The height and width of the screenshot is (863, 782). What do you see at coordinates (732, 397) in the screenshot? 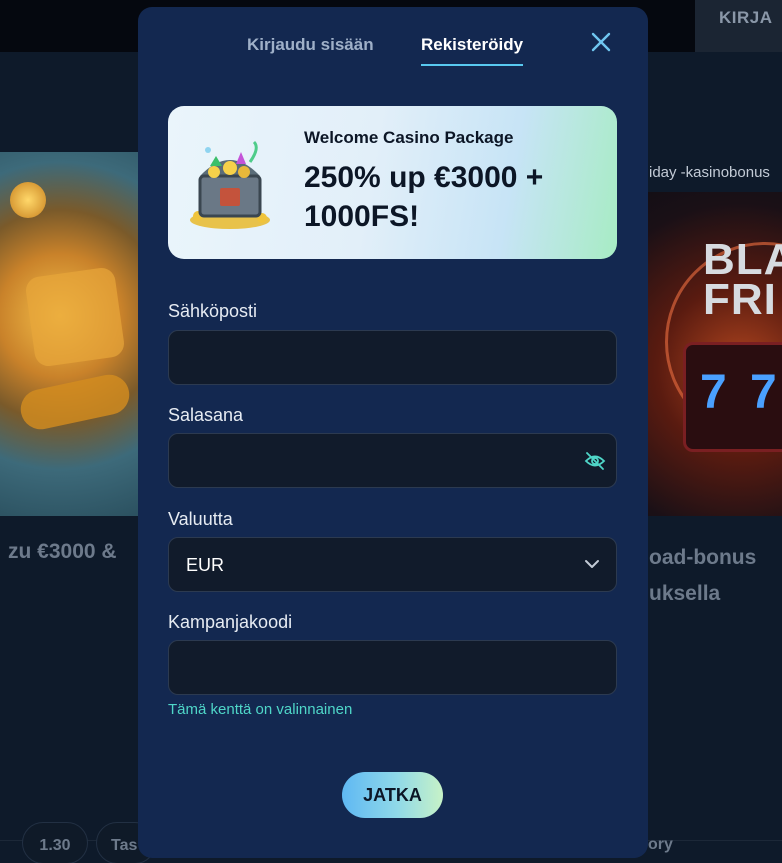
I see `slot-machine-art: 7 7` at bounding box center [732, 397].